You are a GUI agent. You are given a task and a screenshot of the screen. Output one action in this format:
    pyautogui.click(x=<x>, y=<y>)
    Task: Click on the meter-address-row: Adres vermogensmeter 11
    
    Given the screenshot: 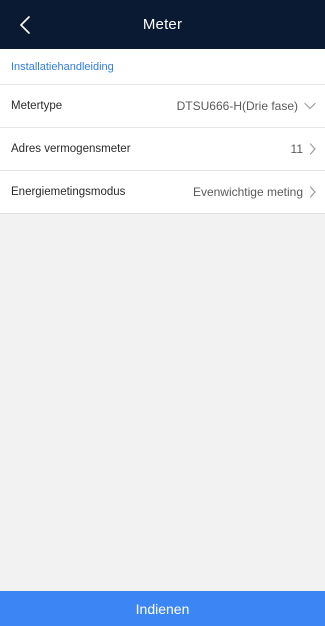 What is the action you would take?
    pyautogui.click(x=162, y=149)
    